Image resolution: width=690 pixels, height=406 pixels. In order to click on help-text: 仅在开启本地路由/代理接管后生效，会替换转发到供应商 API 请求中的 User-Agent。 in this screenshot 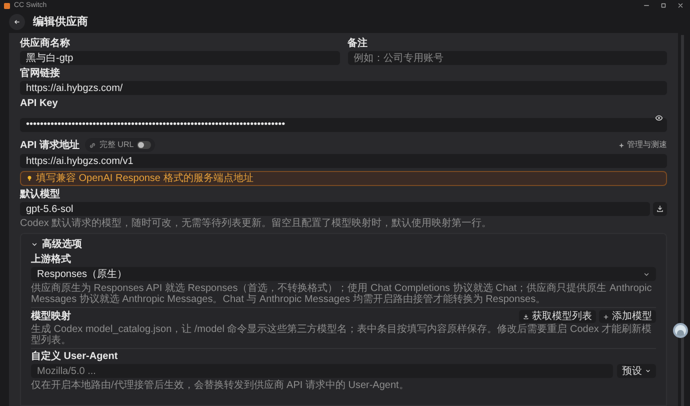, I will do `click(220, 385)`.